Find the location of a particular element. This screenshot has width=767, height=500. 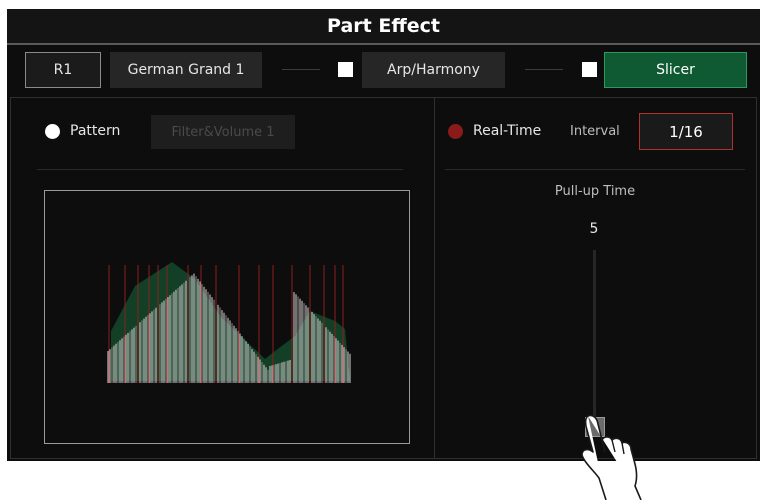

title-divider is located at coordinates (383, 44).